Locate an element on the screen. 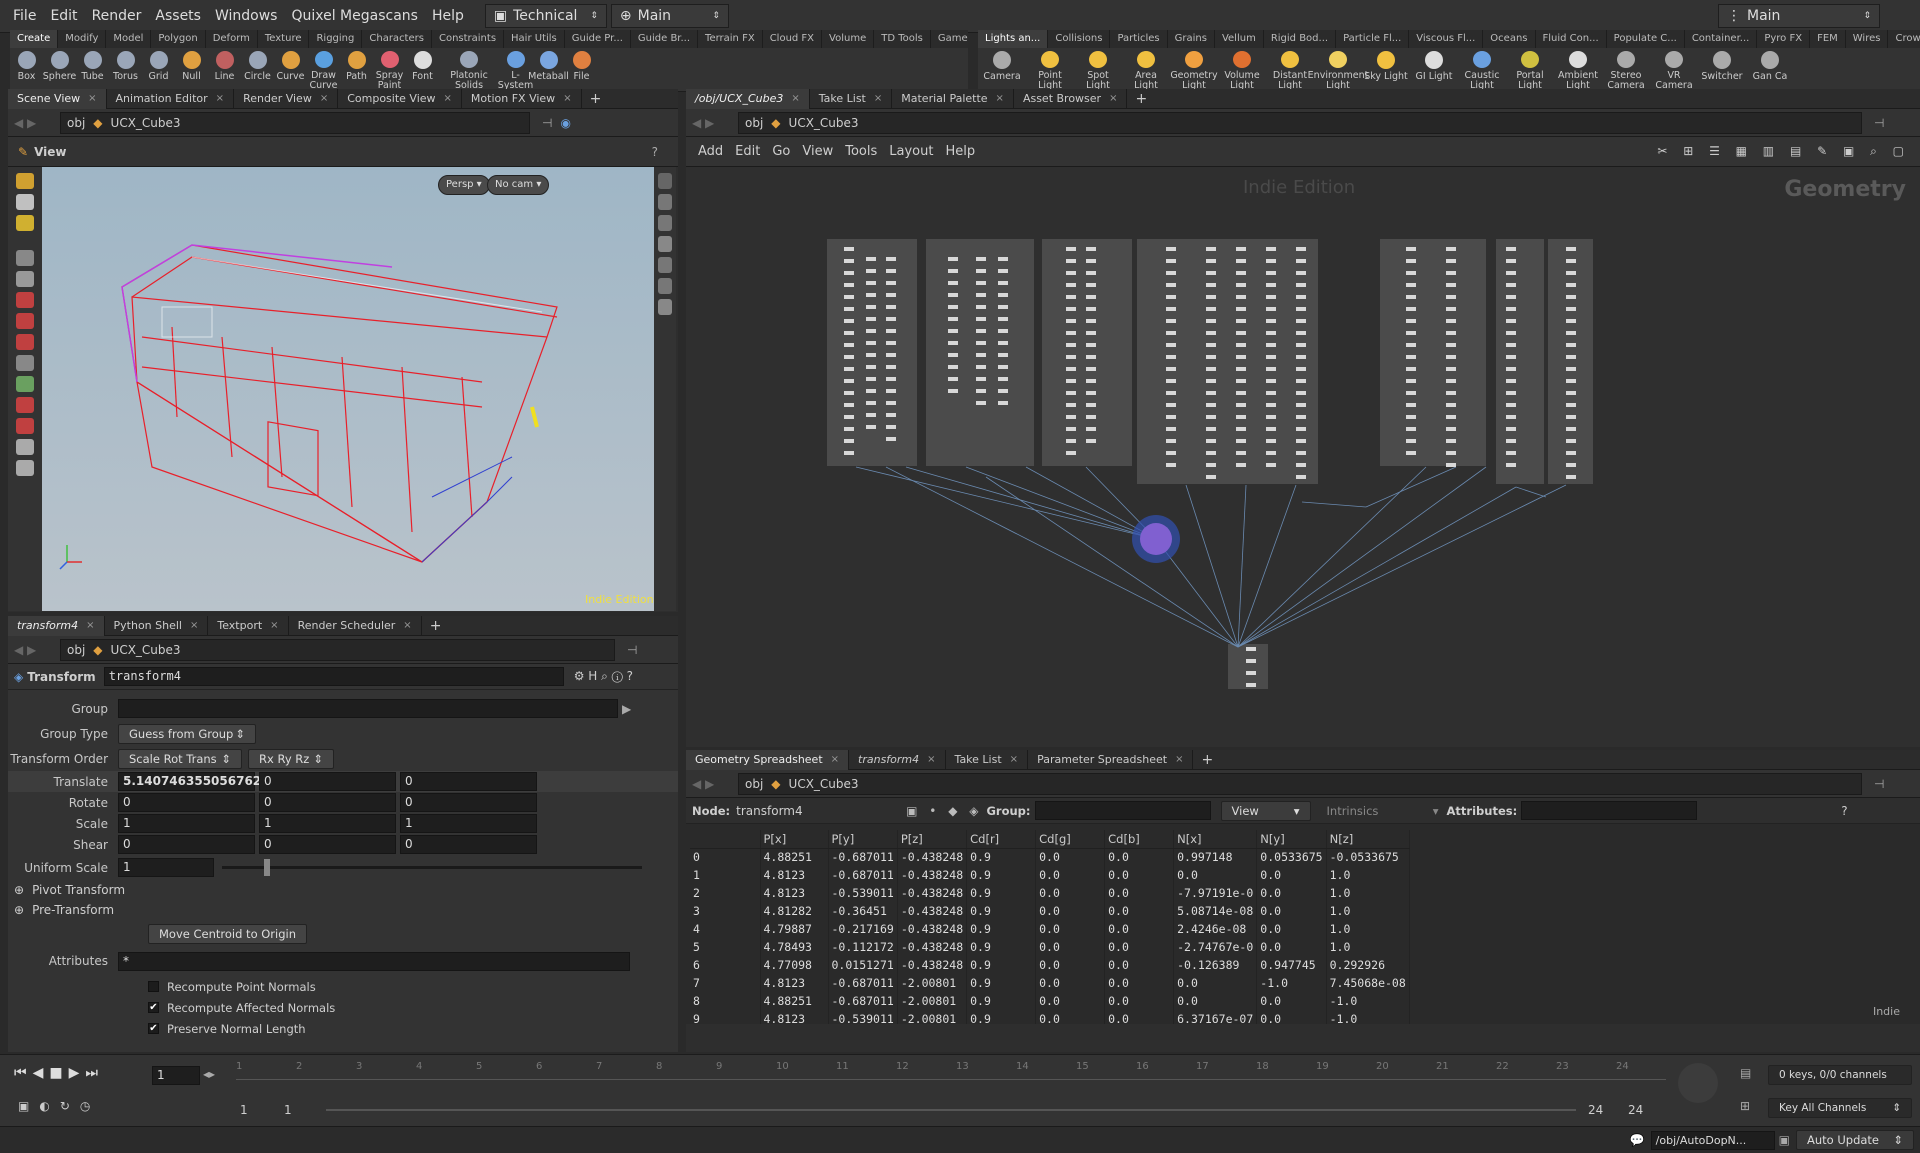  uniform-scale-slider is located at coordinates (432, 867).